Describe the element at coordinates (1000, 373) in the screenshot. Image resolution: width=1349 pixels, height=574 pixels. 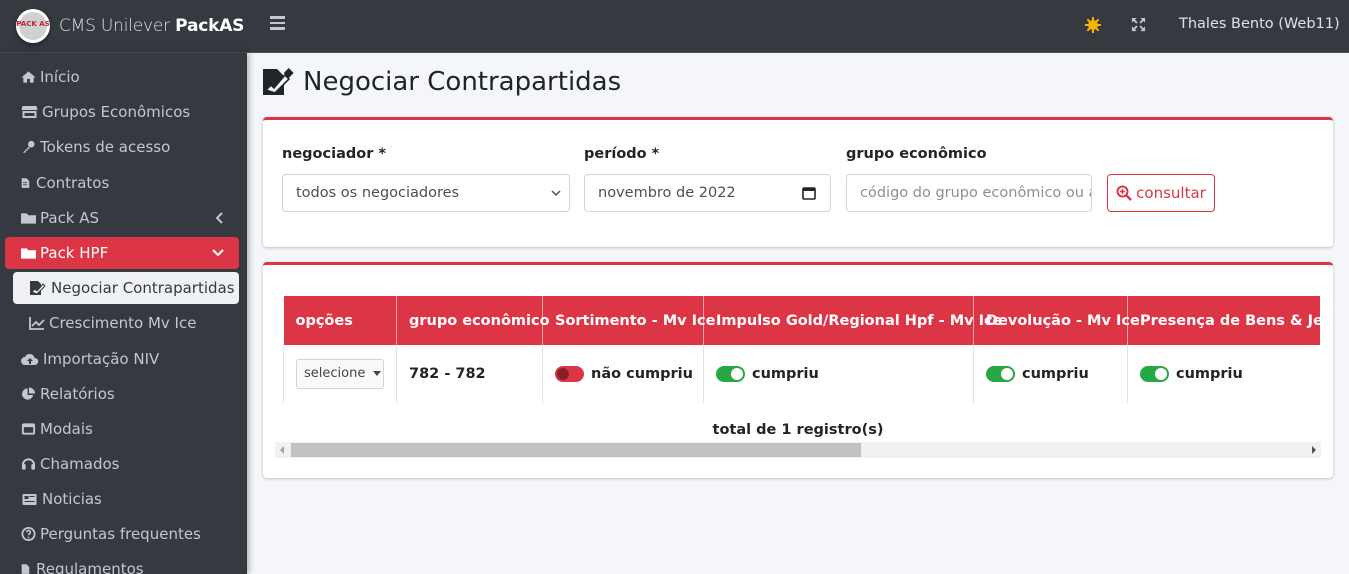
I see `devolucao-toggle` at that location.